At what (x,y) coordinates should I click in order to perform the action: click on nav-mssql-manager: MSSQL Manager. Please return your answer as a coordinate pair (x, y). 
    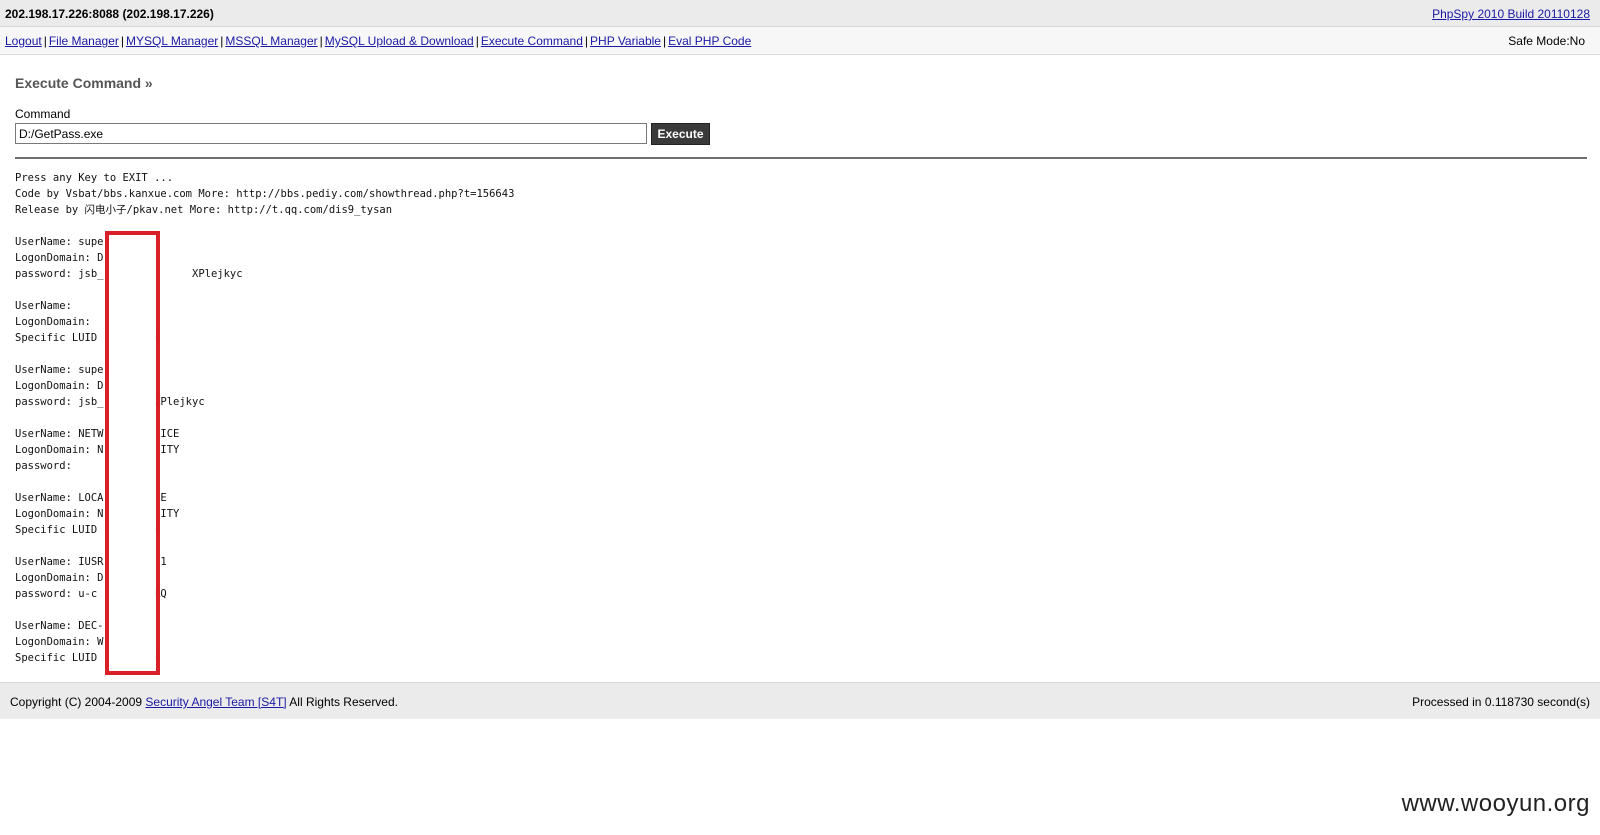
    Looking at the image, I should click on (271, 41).